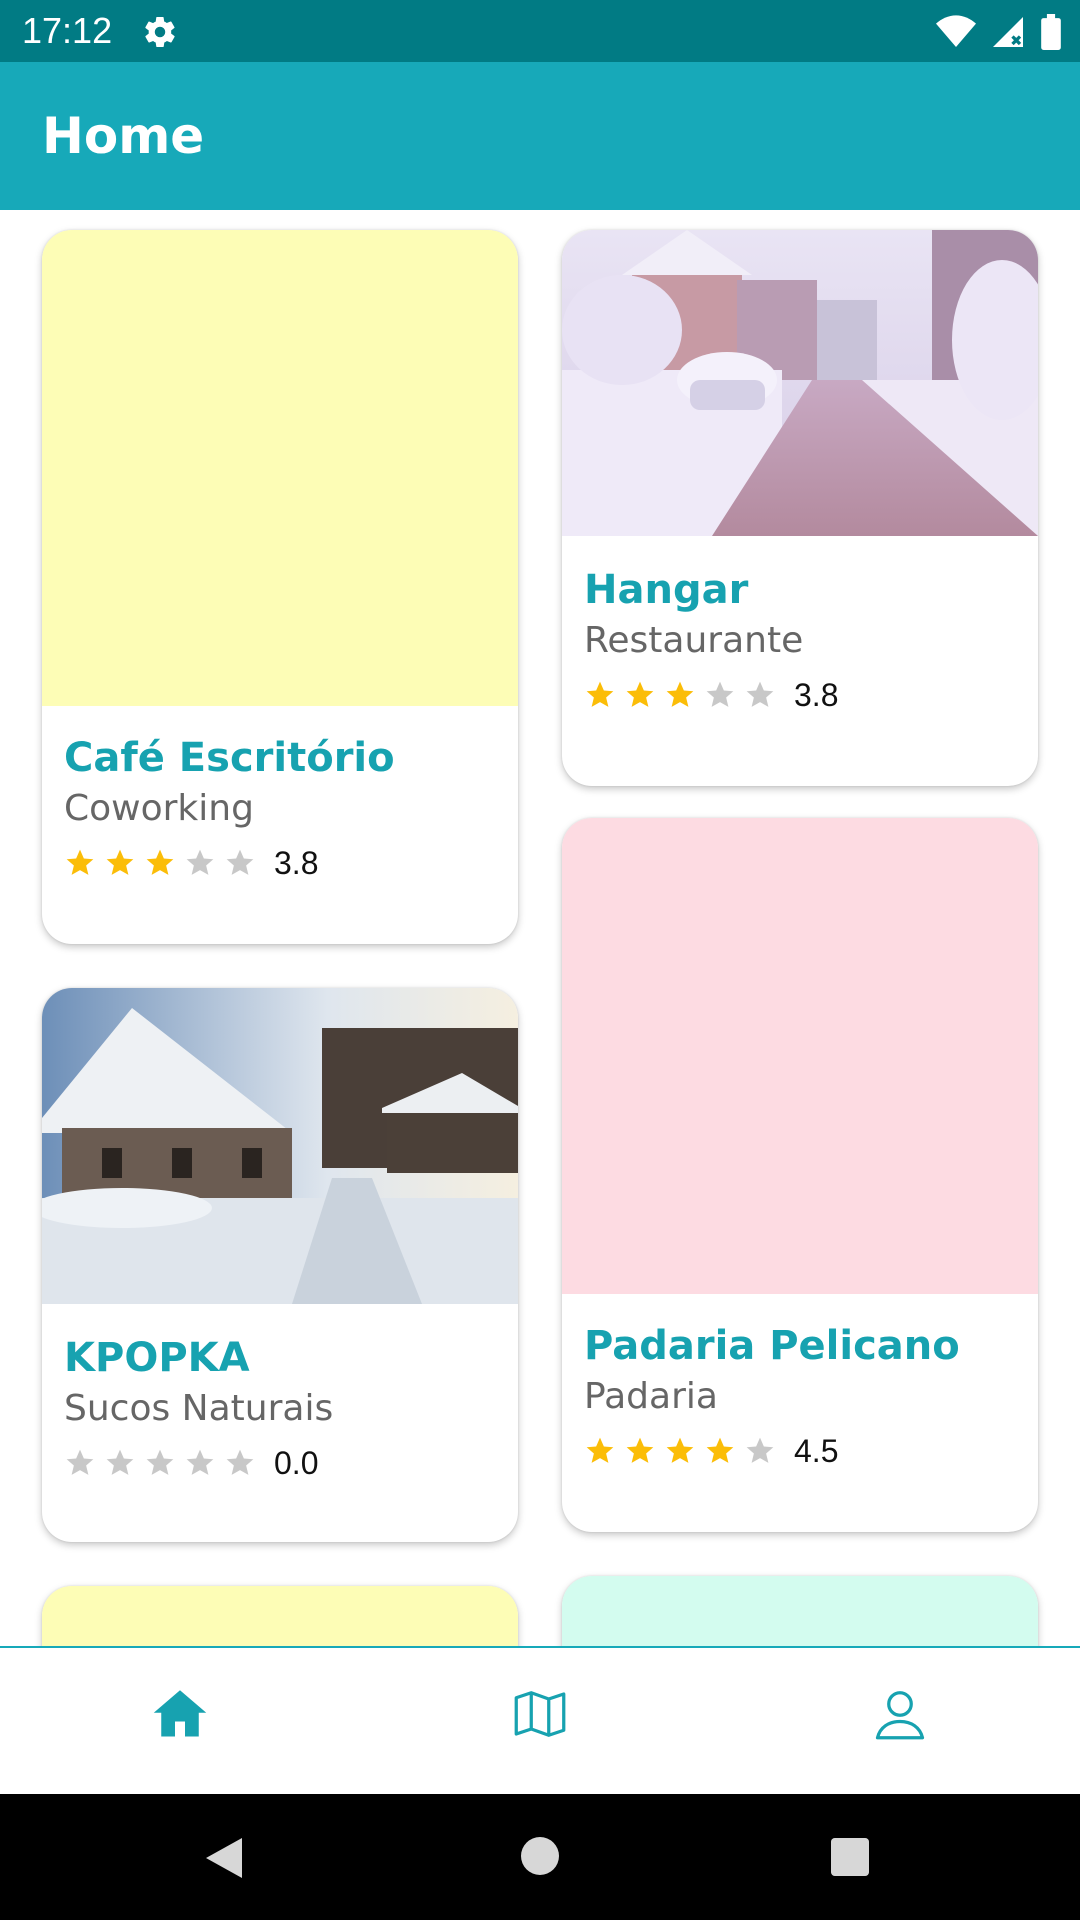 This screenshot has width=1080, height=1920. I want to click on place-card-partial-left, so click(280, 1616).